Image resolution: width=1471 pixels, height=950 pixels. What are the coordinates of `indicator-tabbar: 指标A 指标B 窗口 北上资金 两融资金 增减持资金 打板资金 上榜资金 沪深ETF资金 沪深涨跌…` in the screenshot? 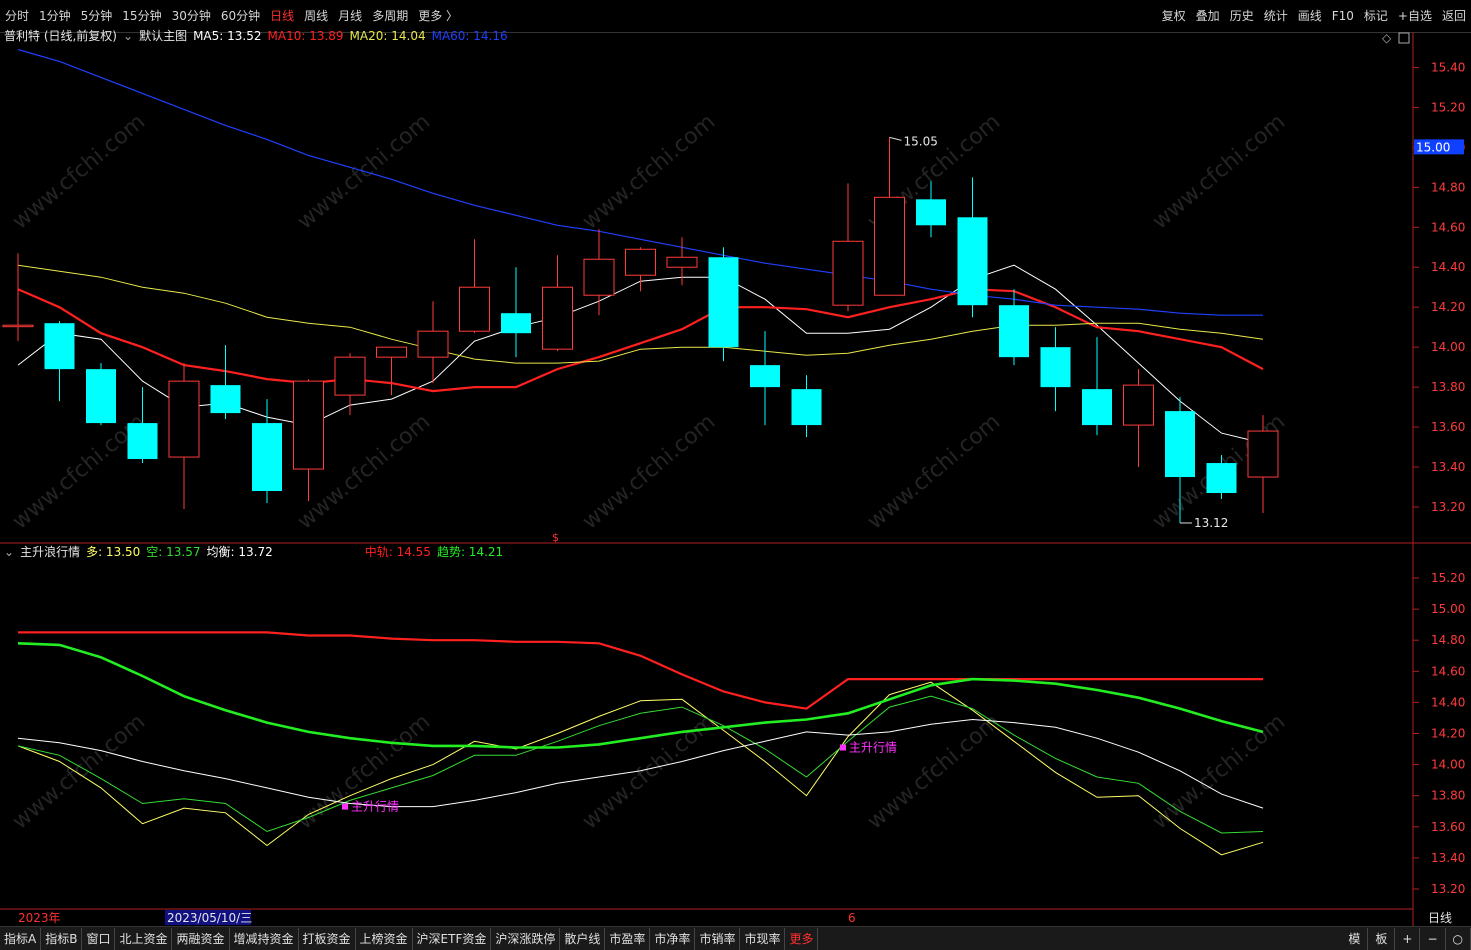 It's located at (735, 938).